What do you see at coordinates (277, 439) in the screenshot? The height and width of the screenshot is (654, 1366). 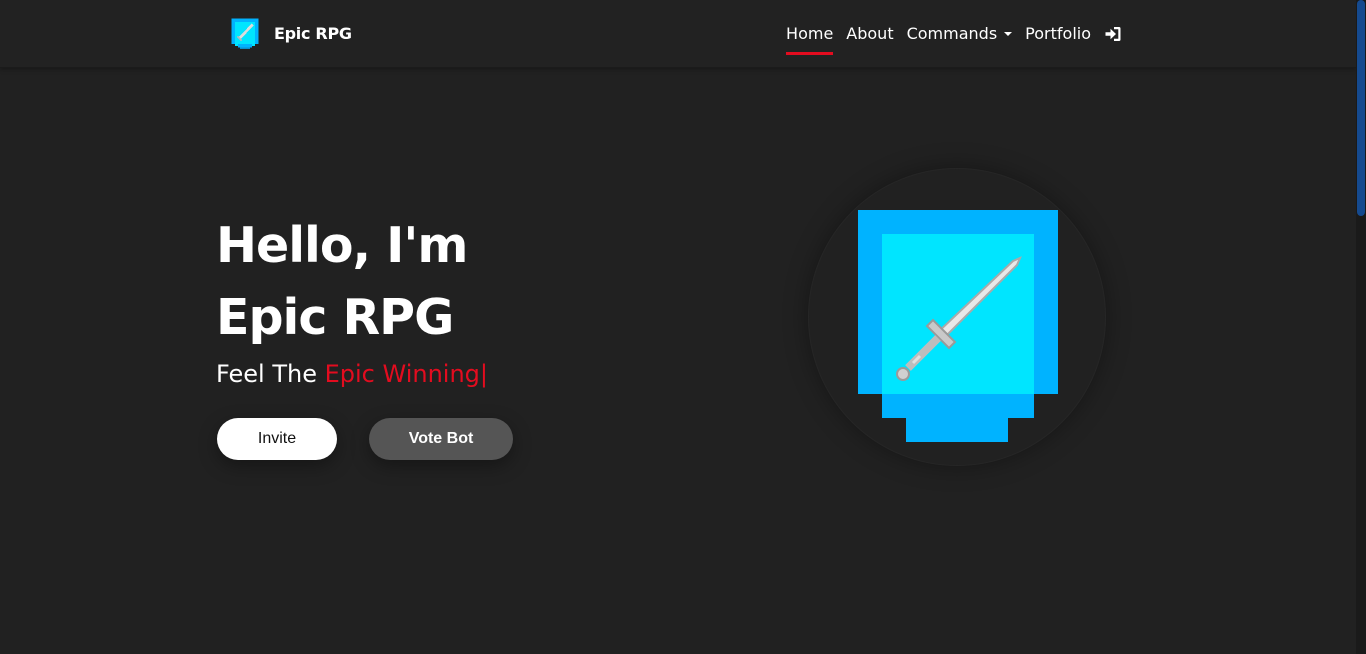 I see `invite-button: Invite` at bounding box center [277, 439].